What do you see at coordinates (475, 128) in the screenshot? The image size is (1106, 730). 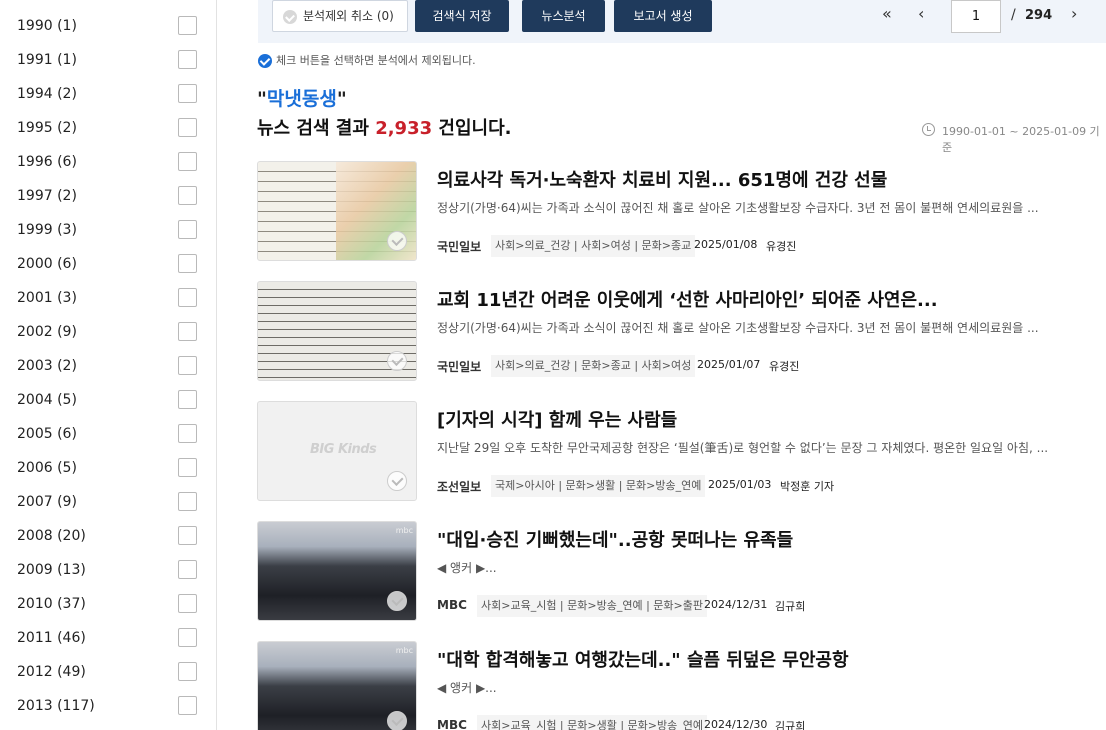 I see `result-suffix: 건입니다.` at bounding box center [475, 128].